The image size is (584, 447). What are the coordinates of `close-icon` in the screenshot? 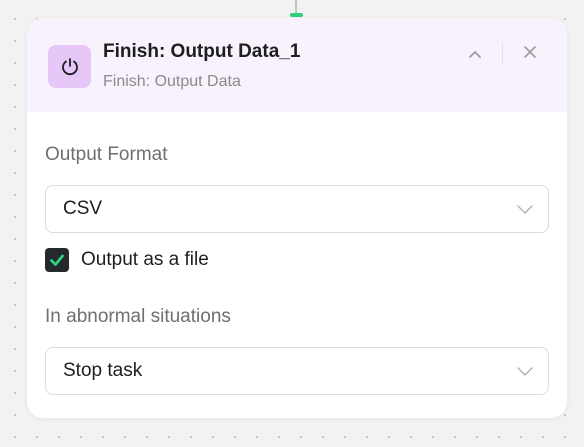 It's located at (530, 52).